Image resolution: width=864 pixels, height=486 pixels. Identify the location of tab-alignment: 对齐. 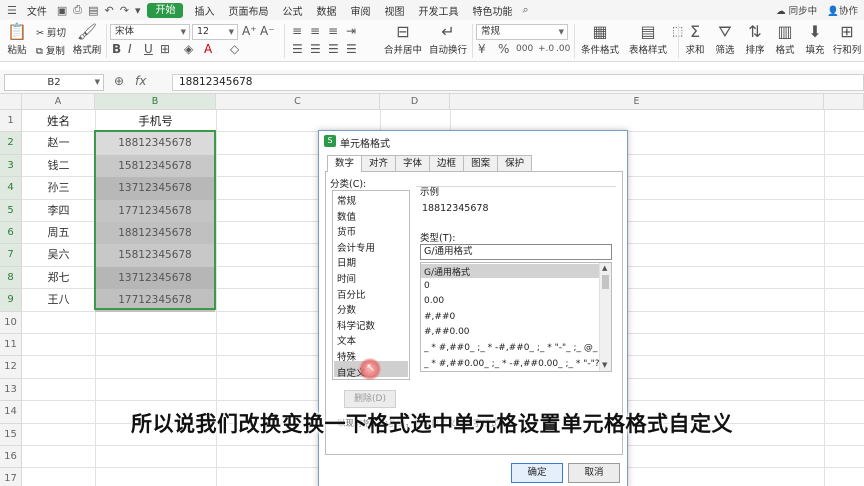
(379, 163).